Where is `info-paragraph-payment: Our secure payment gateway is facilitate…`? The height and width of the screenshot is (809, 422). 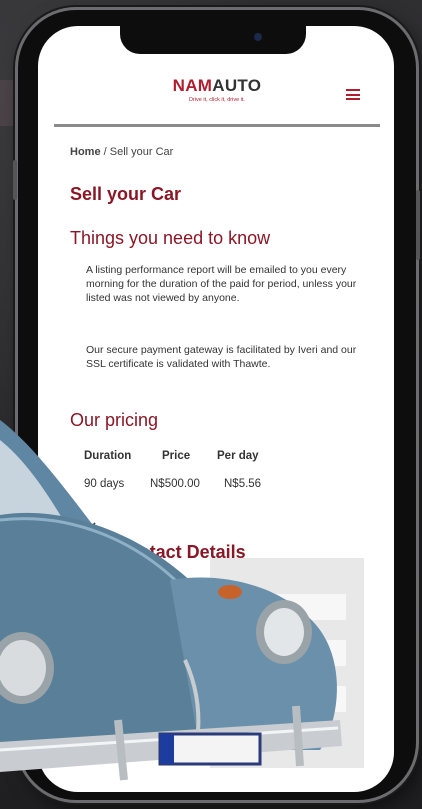
info-paragraph-payment: Our secure payment gateway is facilitate… is located at coordinates (221, 357).